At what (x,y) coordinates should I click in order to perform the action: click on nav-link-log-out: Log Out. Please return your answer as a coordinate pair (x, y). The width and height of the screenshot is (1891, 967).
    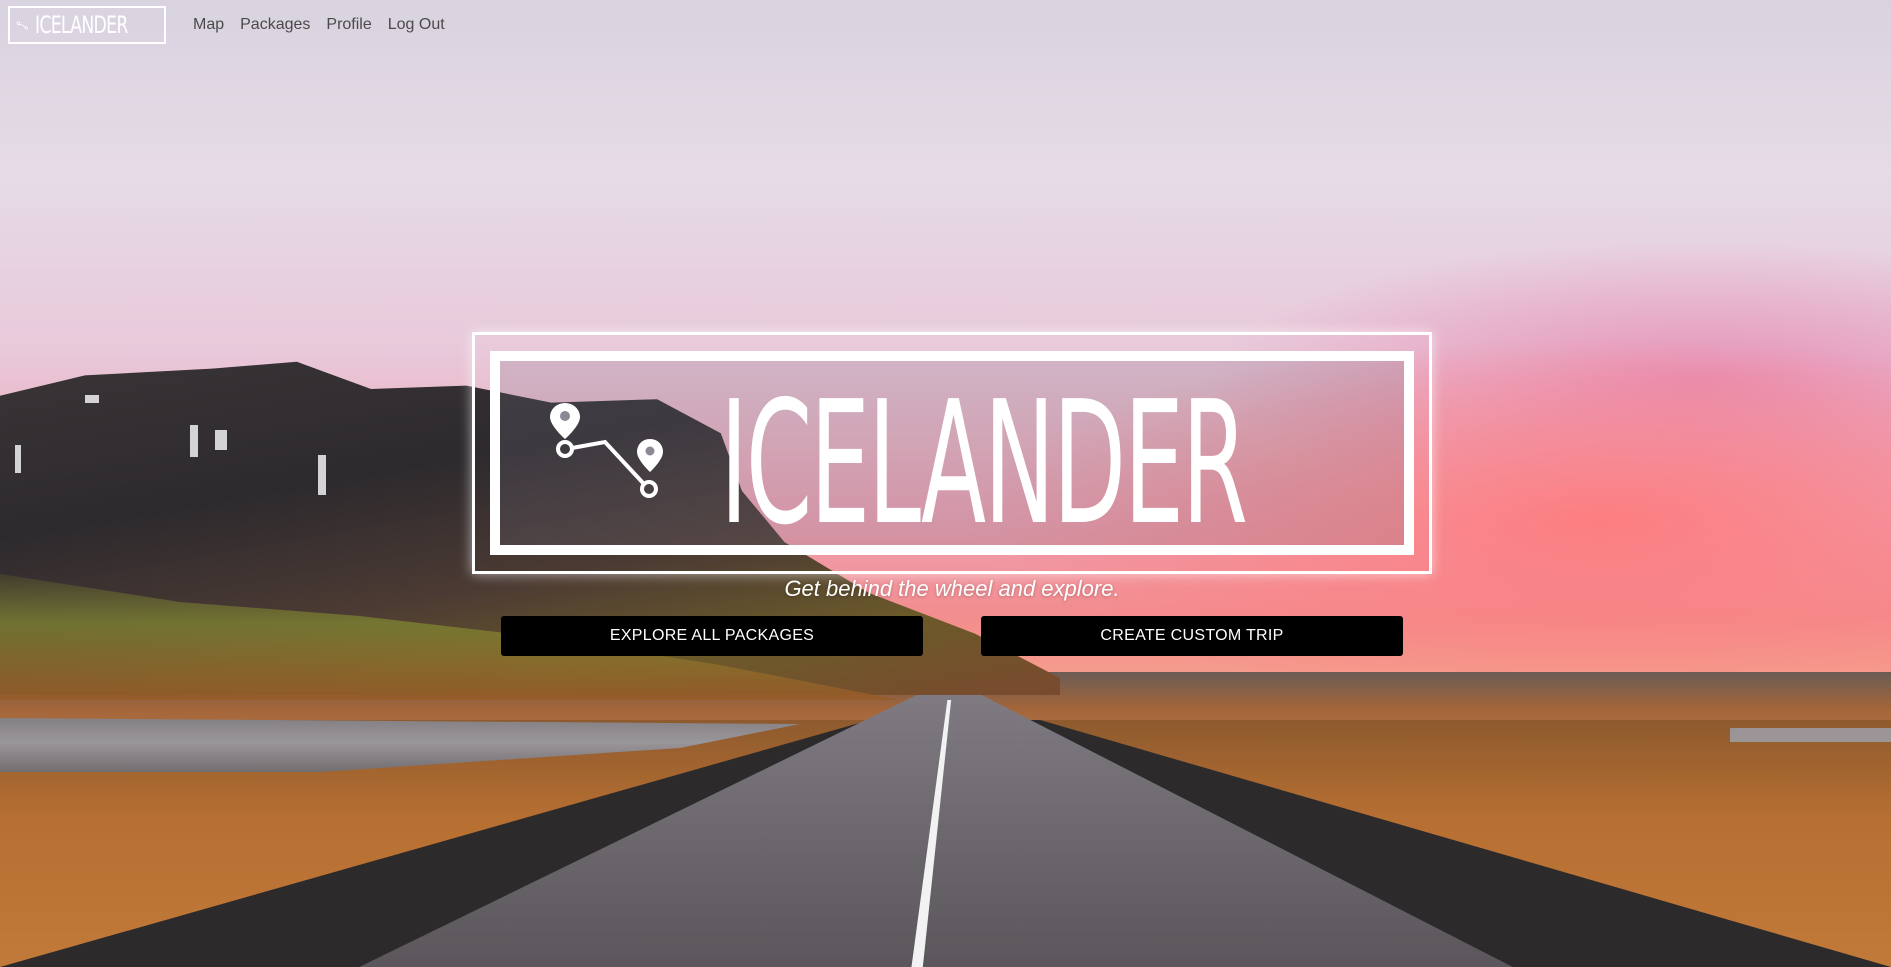
    Looking at the image, I should click on (416, 25).